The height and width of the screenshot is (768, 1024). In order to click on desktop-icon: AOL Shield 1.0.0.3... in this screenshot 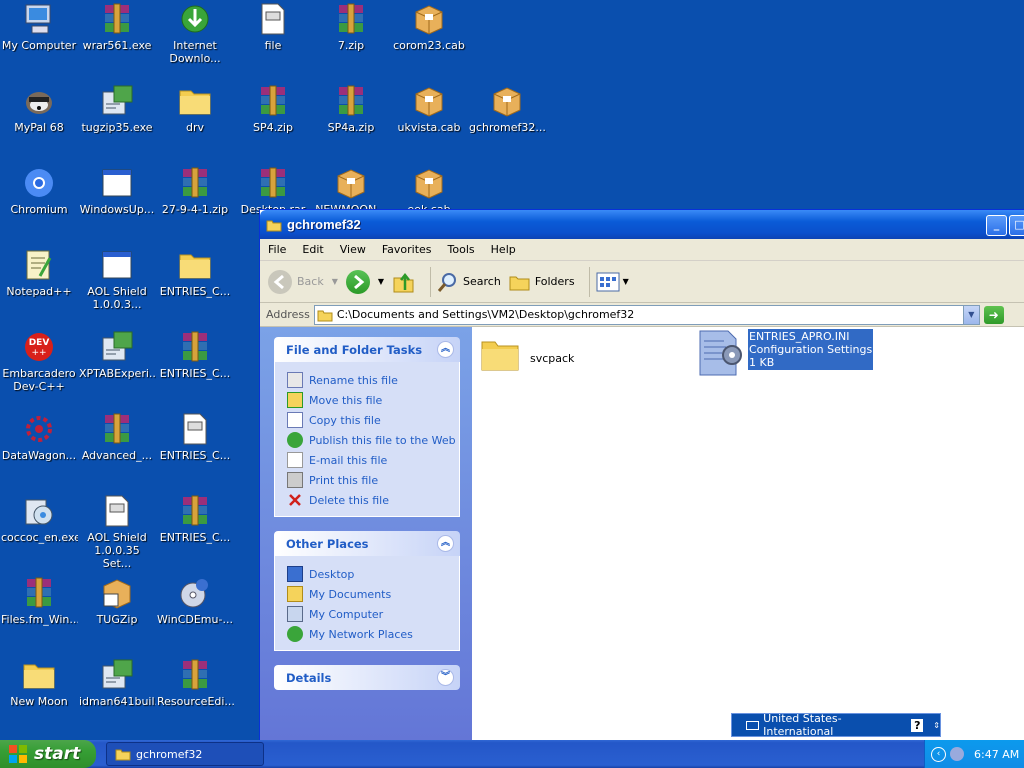, I will do `click(117, 279)`.